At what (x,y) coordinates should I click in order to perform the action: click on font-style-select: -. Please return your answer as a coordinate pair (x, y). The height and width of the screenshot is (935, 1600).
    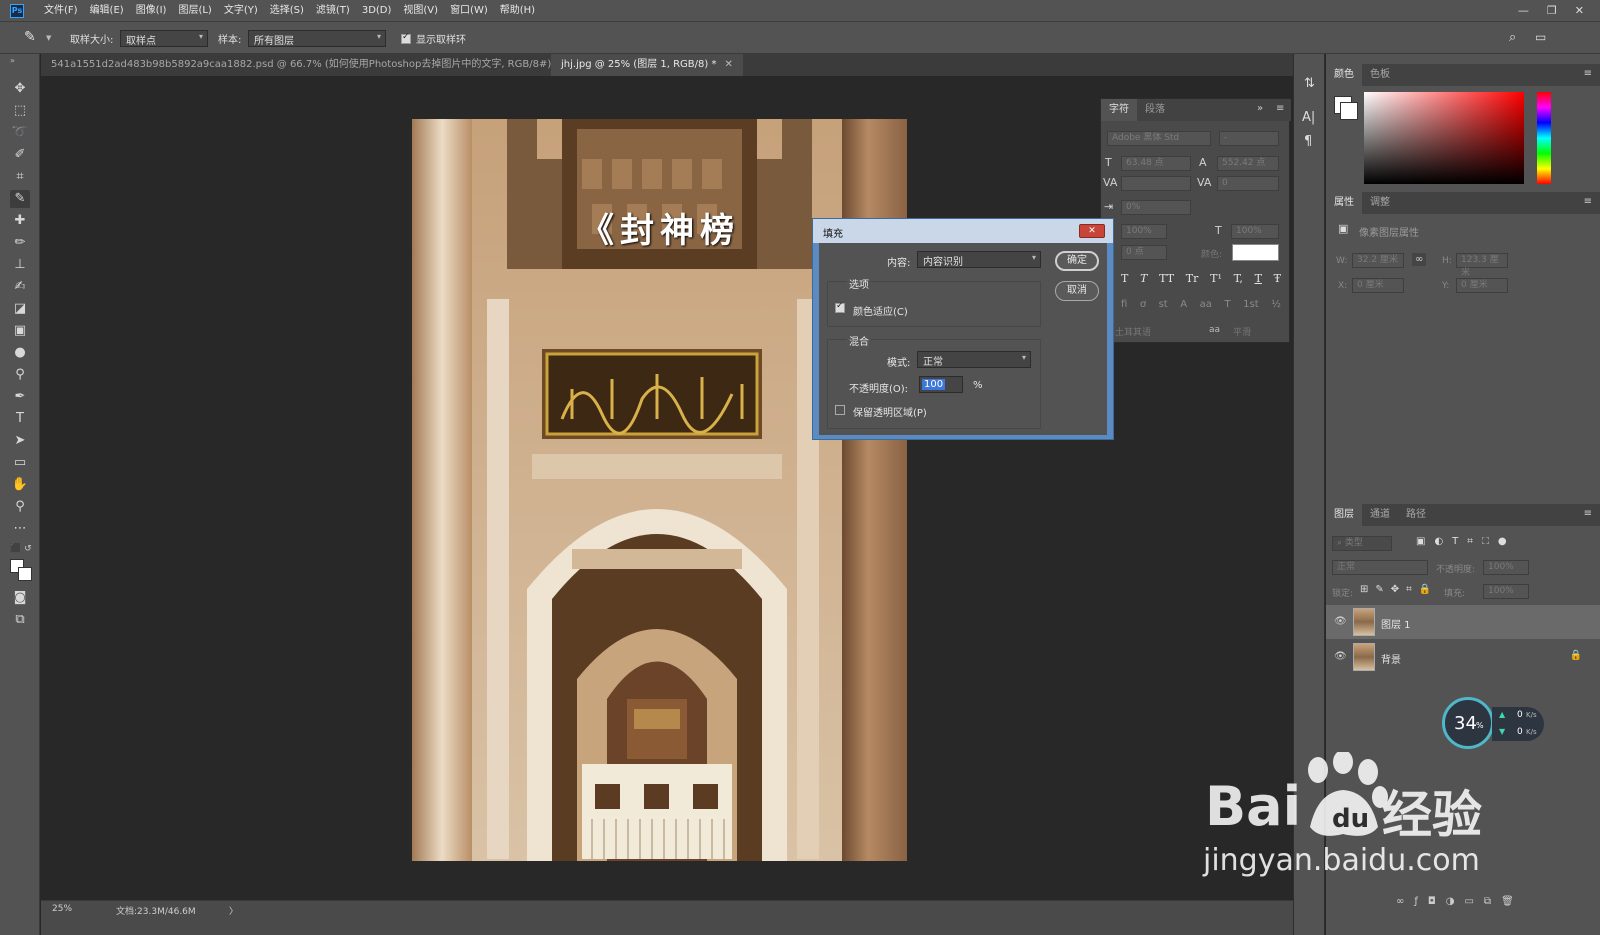
    Looking at the image, I should click on (1249, 138).